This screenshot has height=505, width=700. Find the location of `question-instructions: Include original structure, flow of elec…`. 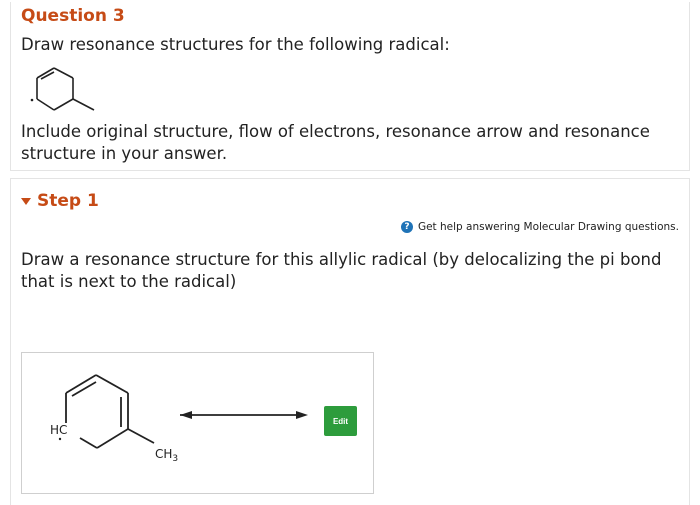

question-instructions: Include original structure, flow of elec… is located at coordinates (335, 142).